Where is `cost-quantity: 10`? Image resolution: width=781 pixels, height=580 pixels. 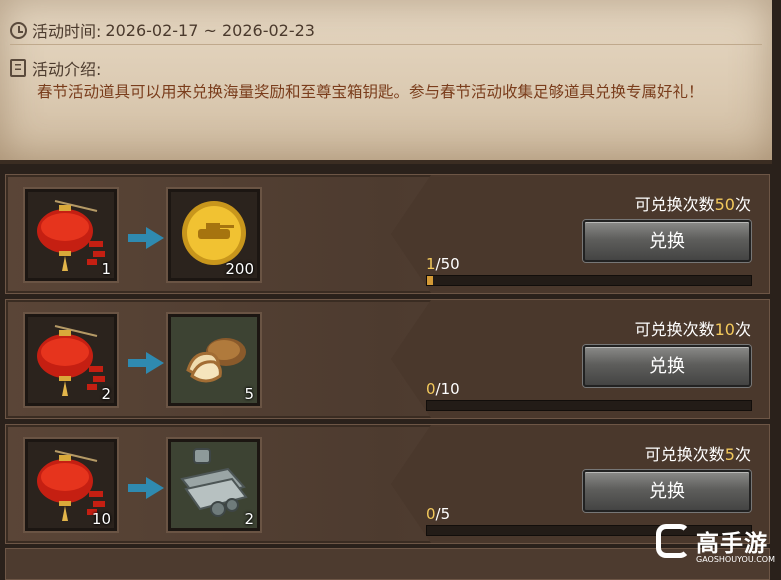
cost-quantity: 10 is located at coordinates (101, 519).